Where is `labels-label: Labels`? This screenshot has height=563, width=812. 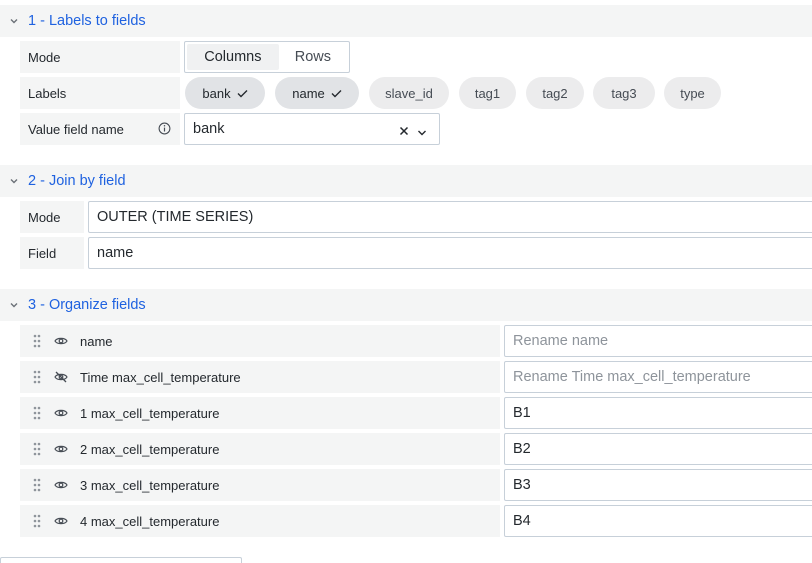
labels-label: Labels is located at coordinates (100, 93).